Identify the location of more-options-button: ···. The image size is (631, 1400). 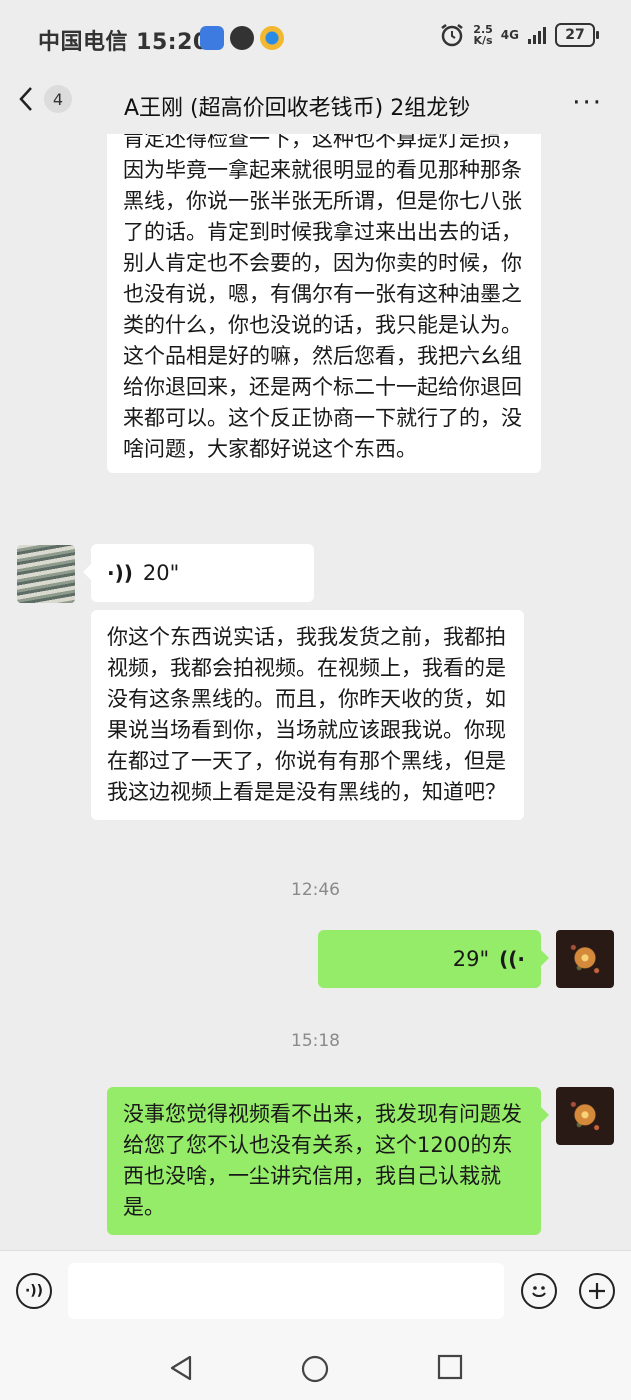
(587, 103).